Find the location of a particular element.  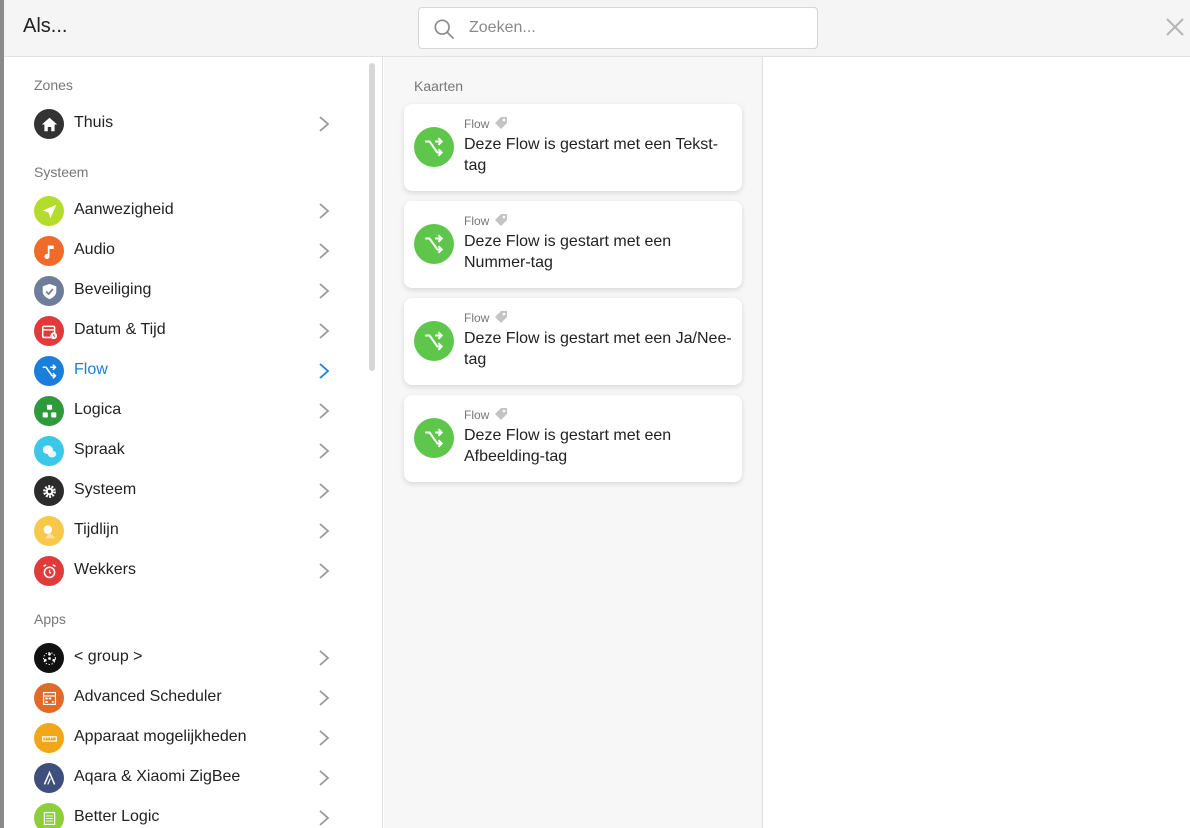

sidebar-item-apparaat-mogelijkheden: Apparaat mogelijkheden is located at coordinates (184, 738).